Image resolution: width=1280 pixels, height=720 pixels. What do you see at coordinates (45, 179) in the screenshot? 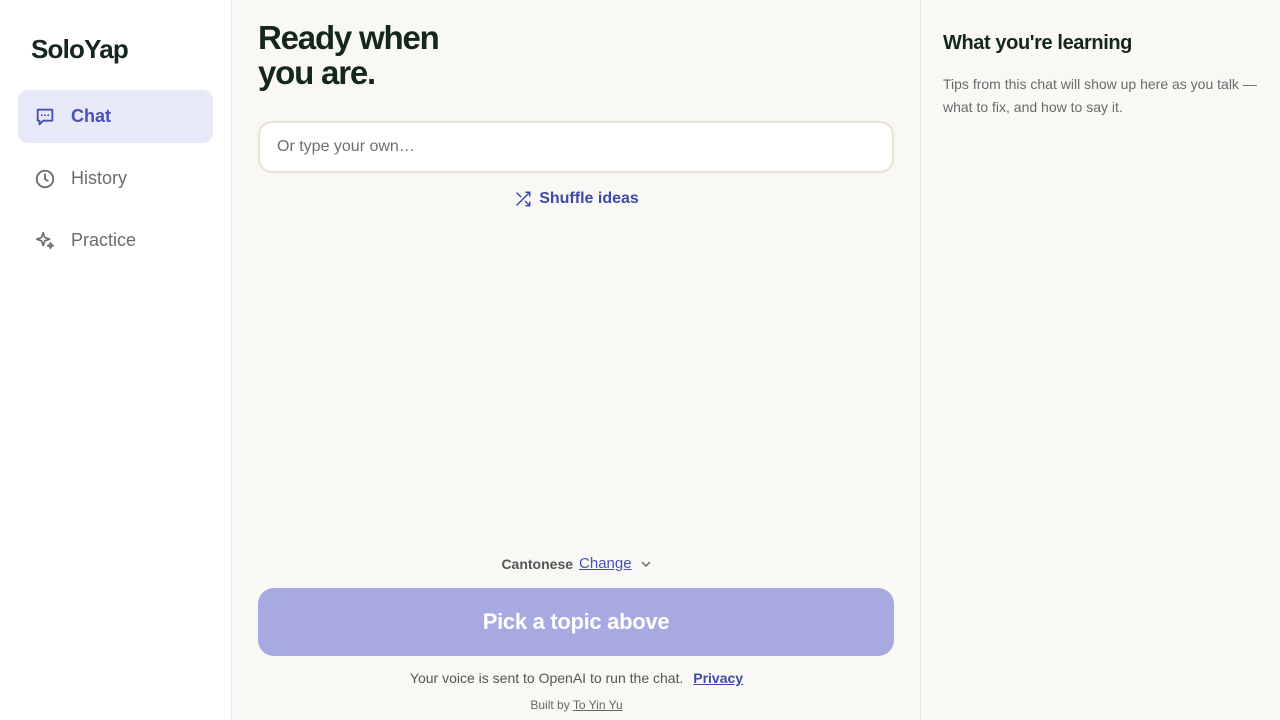
I see `clock-icon` at bounding box center [45, 179].